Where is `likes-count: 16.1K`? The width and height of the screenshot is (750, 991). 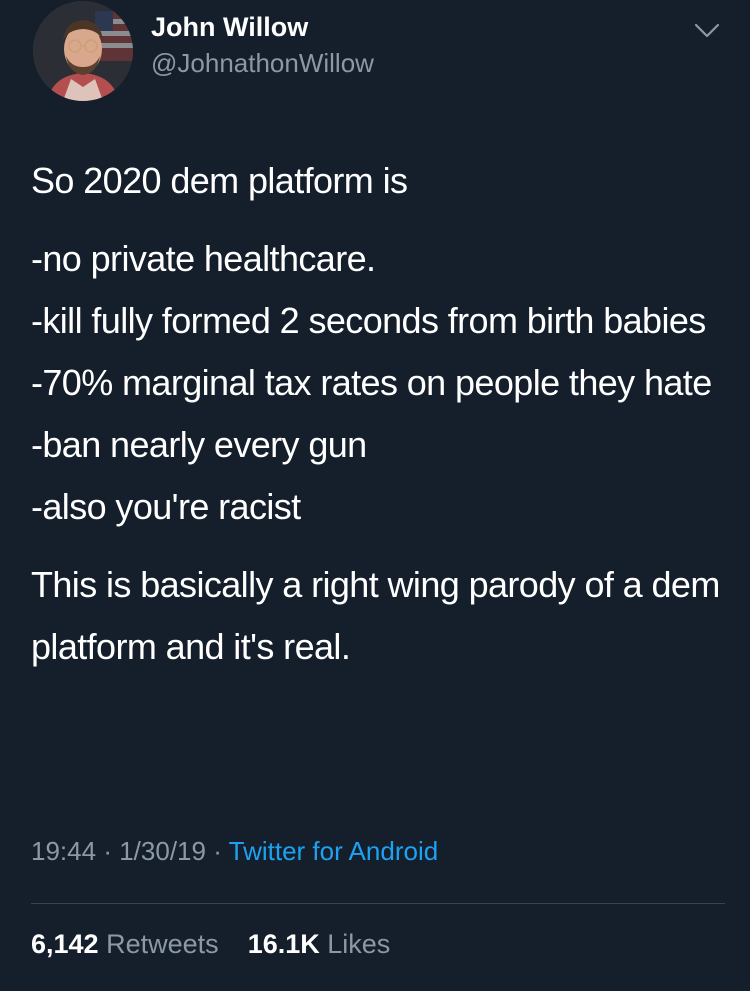 likes-count: 16.1K is located at coordinates (283, 944).